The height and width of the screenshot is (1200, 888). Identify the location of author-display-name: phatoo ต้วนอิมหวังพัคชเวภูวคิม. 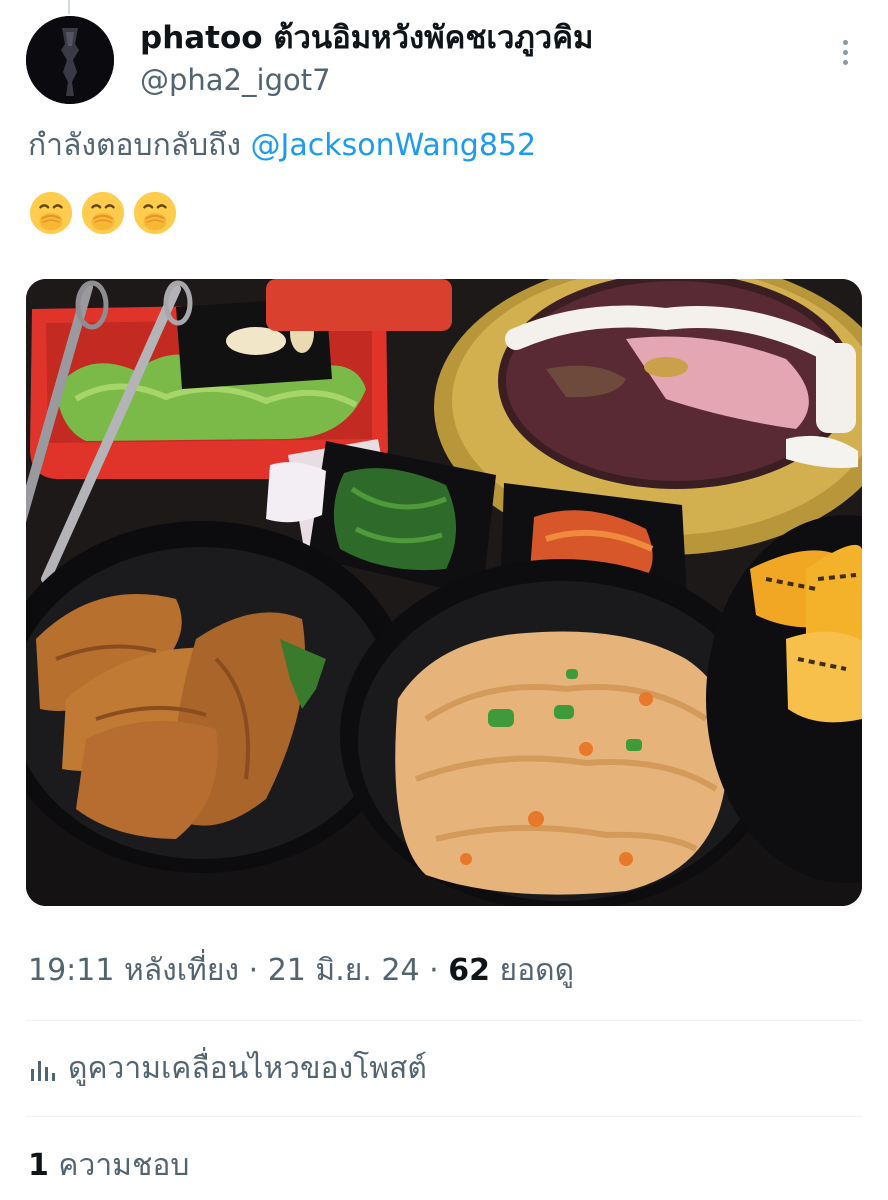
(366, 38).